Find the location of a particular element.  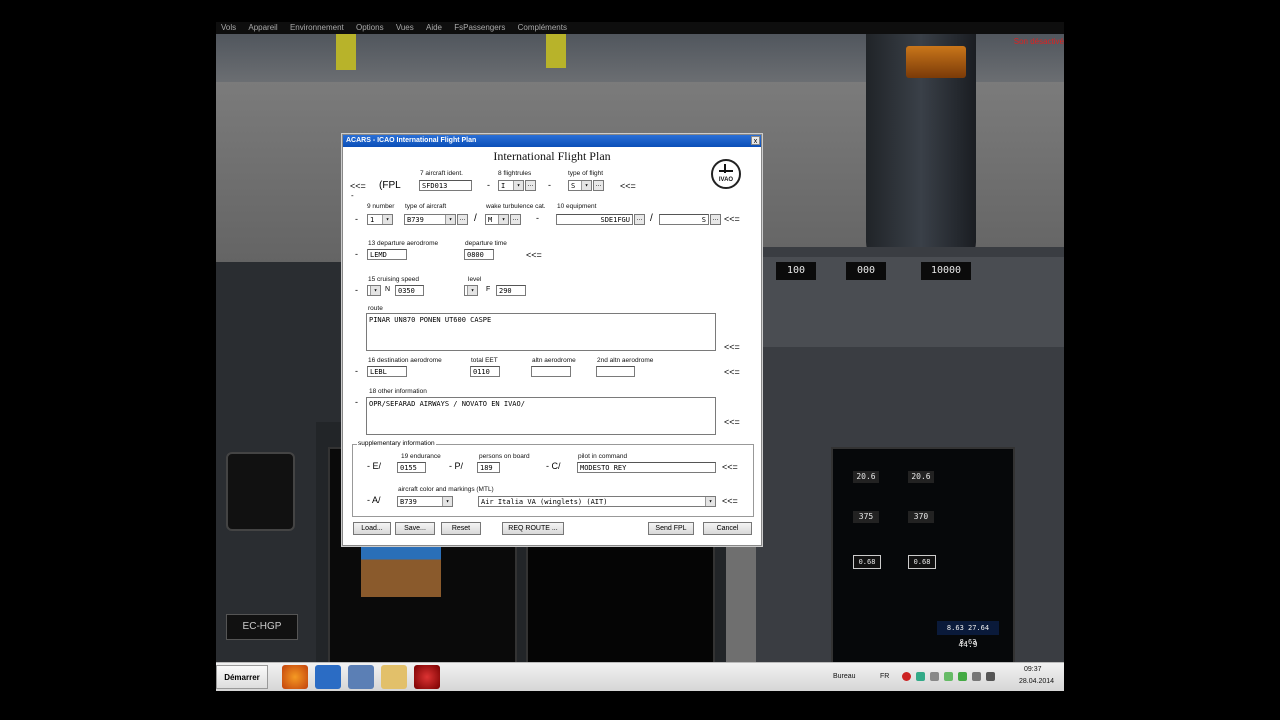

menu-vols: Vols is located at coordinates (228, 27).